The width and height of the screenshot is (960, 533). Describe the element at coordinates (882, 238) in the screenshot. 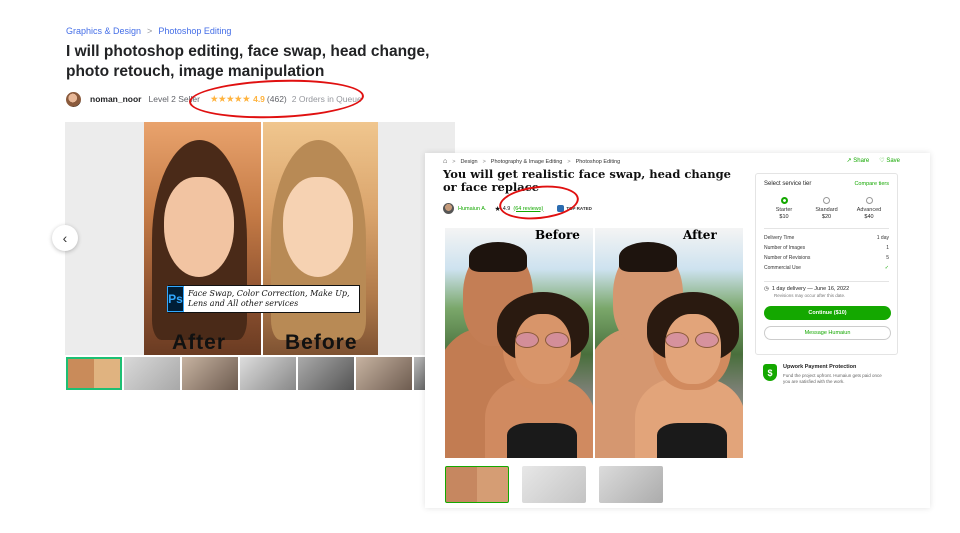

I see `detail-value: 1 day` at that location.